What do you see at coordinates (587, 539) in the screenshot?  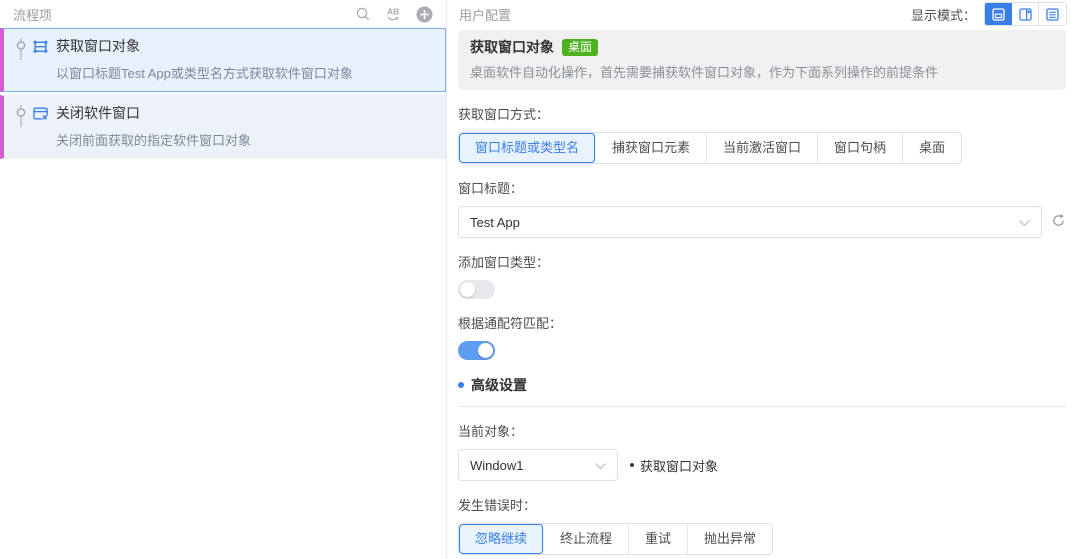 I see `on-error-option-stop: 终止流程` at bounding box center [587, 539].